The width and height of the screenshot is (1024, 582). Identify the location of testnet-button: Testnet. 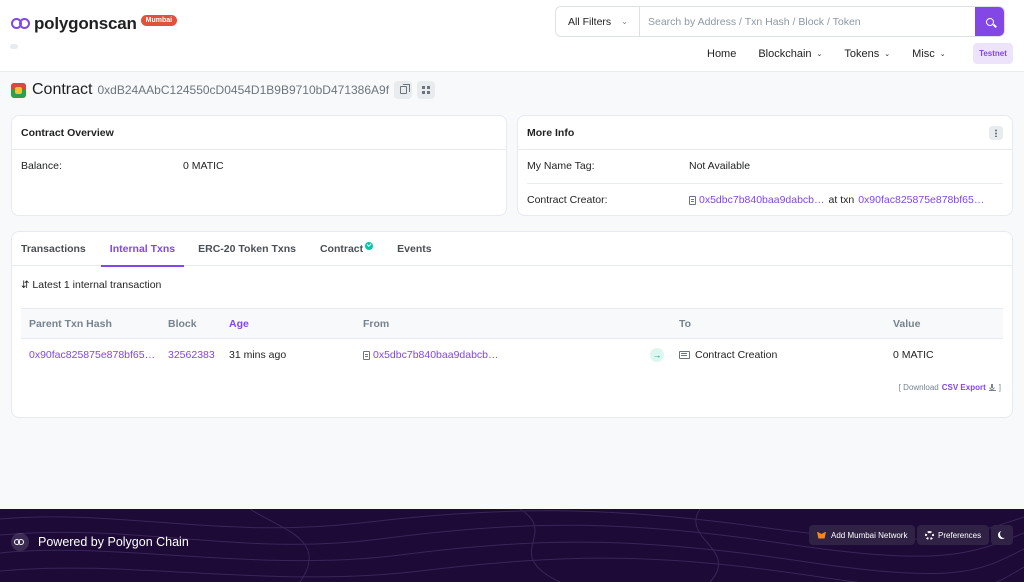
(993, 53).